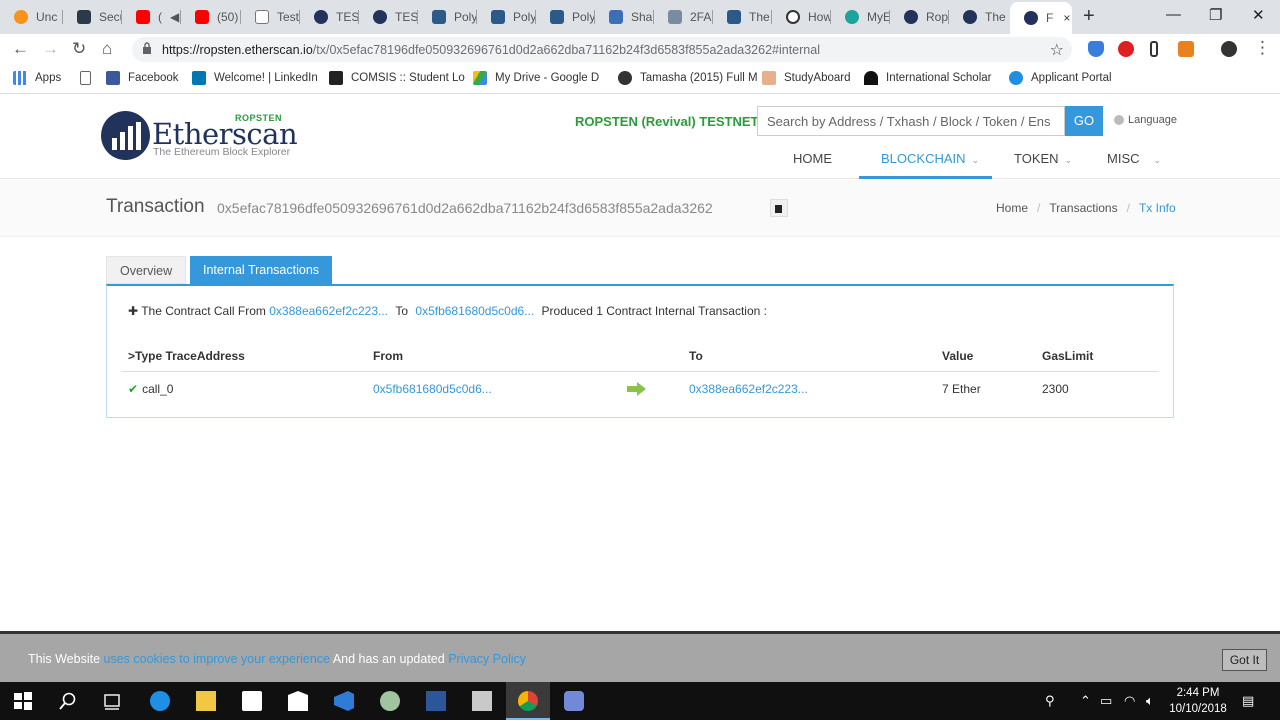  Describe the element at coordinates (688, 78) in the screenshot. I see `bookmark-tamasha: Tamasha (2015) Full M` at that location.